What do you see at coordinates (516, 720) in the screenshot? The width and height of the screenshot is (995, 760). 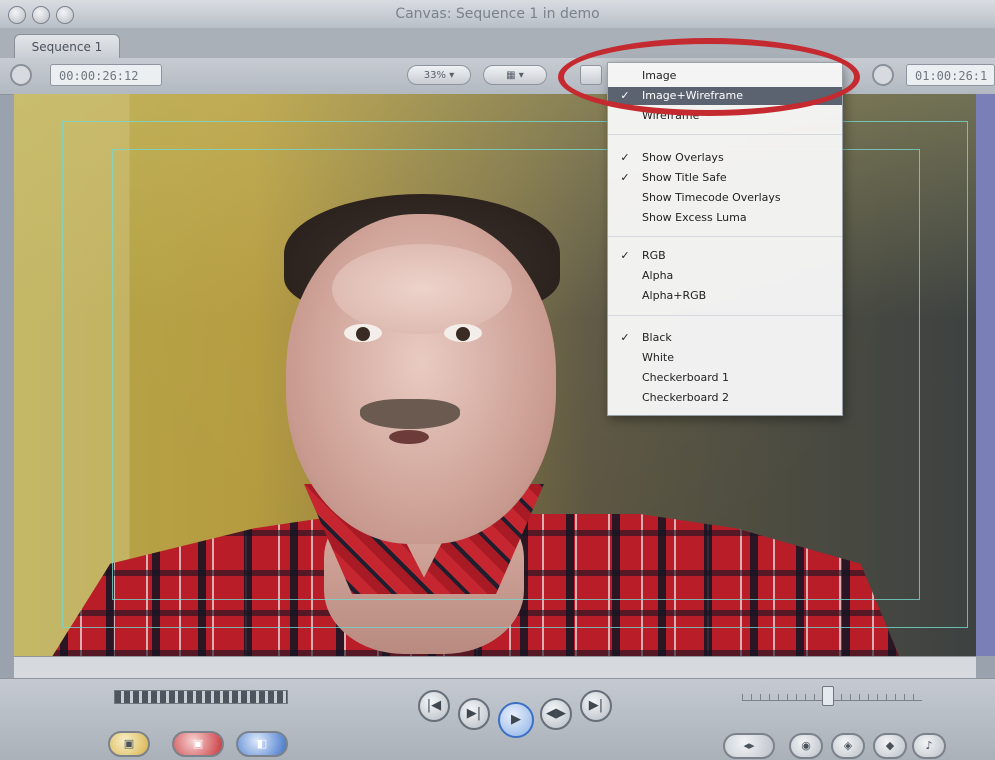 I see `play-icon: ▶` at bounding box center [516, 720].